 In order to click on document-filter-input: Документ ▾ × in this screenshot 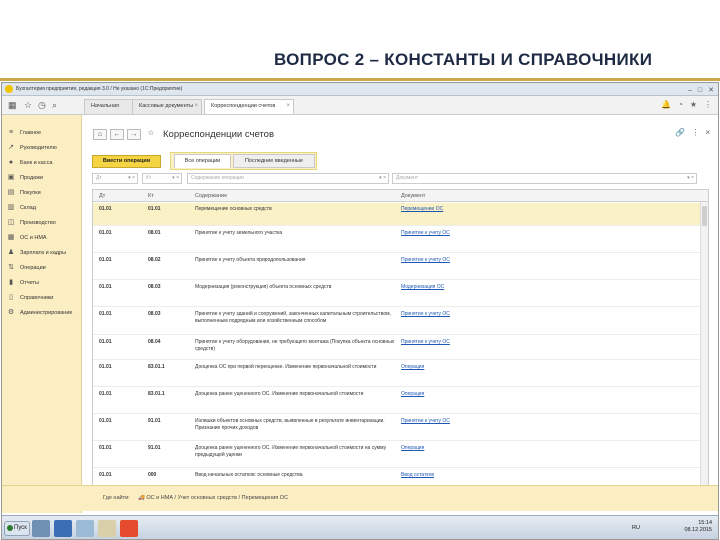, I will do `click(544, 178)`.